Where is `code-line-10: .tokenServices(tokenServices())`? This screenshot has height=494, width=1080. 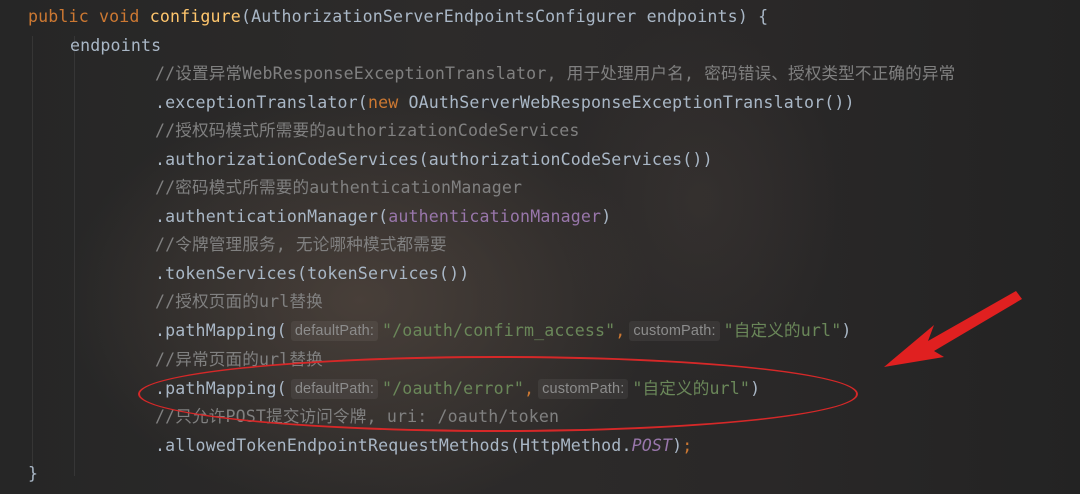 code-line-10: .tokenServices(tokenServices()) is located at coordinates (312, 274).